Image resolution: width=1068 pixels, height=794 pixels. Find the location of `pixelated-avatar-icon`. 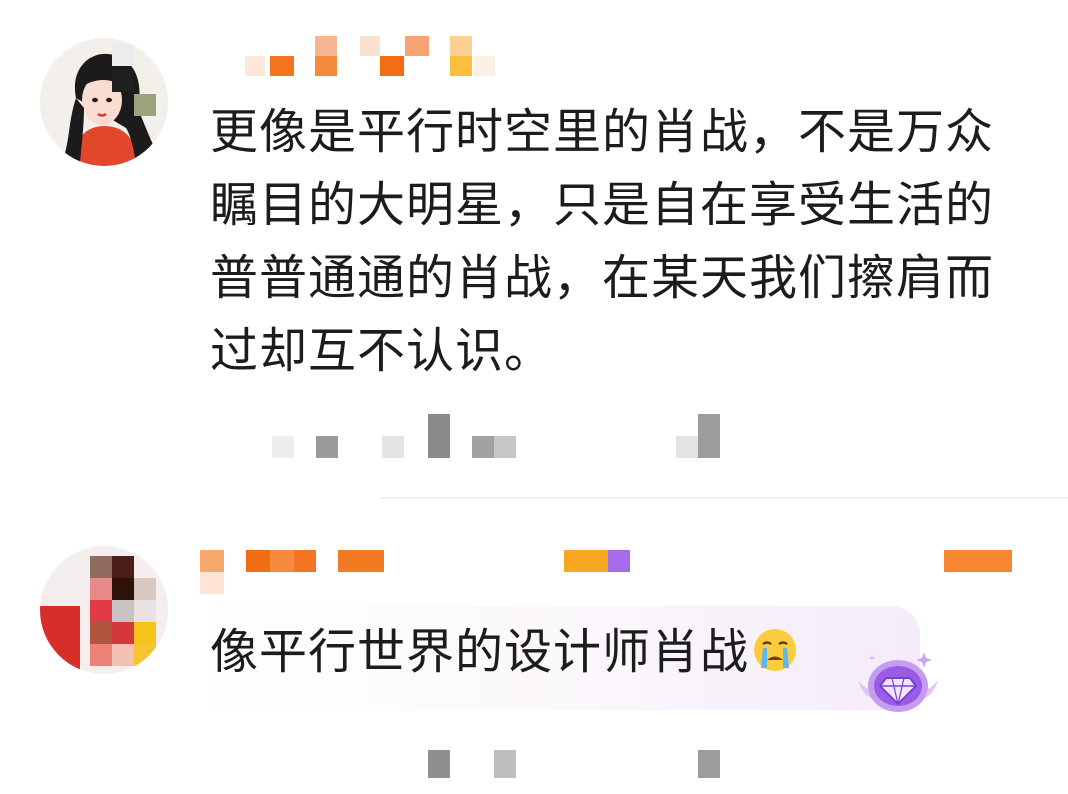

pixelated-avatar-icon is located at coordinates (104, 610).